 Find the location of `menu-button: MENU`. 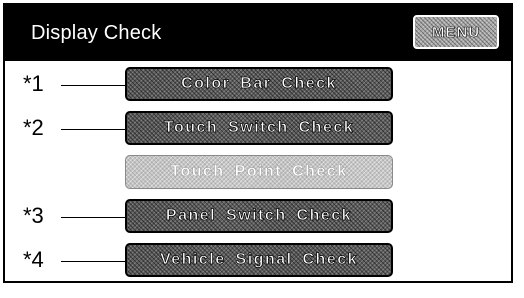

menu-button: MENU is located at coordinates (456, 32).